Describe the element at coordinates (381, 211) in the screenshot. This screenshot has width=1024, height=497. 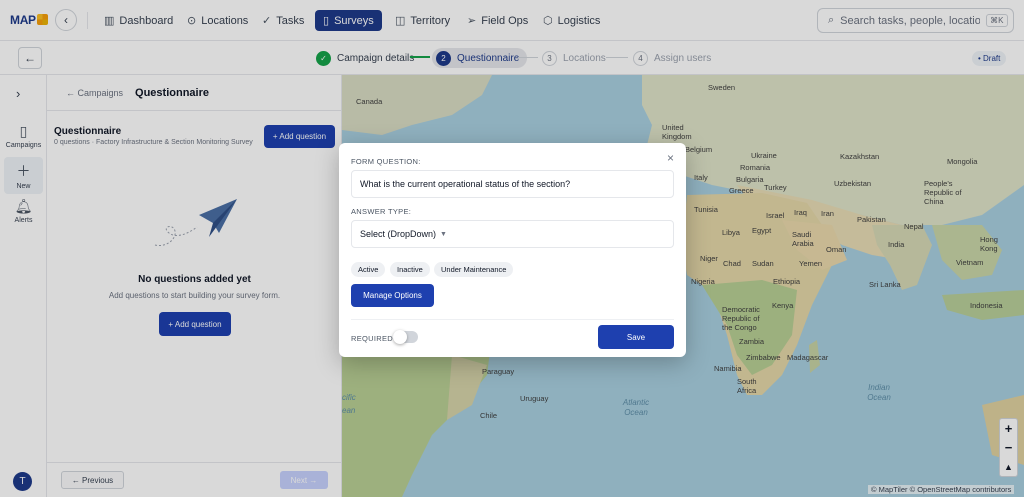
I see `answer-type-label: ANSWER TYPE:` at that location.